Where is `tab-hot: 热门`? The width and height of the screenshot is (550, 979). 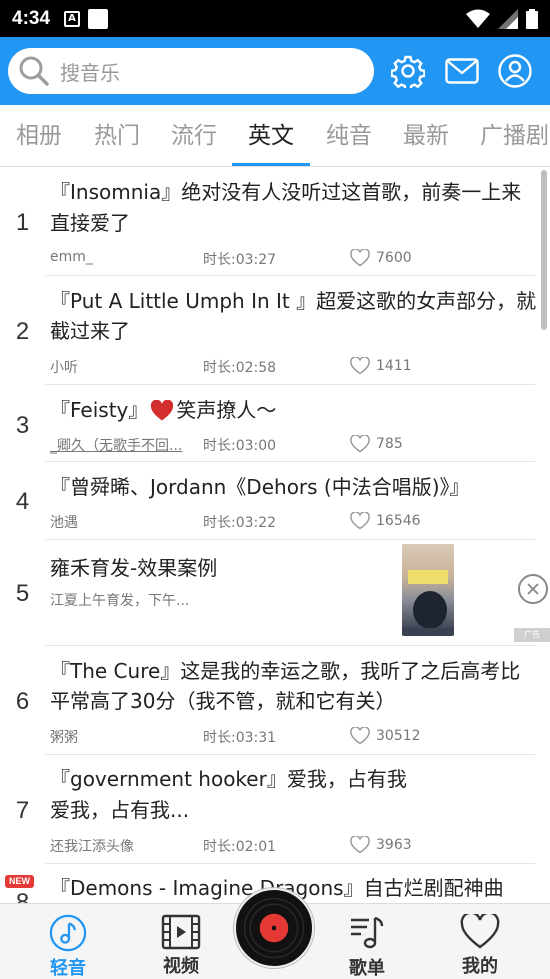 tab-hot: 热门 is located at coordinates (117, 135).